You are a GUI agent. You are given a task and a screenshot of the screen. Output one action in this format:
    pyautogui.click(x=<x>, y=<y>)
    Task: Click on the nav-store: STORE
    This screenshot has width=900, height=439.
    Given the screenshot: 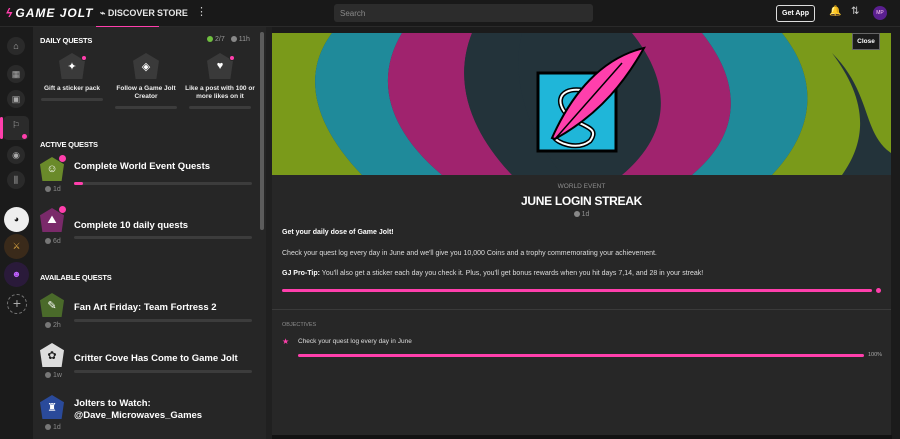 What is the action you would take?
    pyautogui.click(x=172, y=13)
    